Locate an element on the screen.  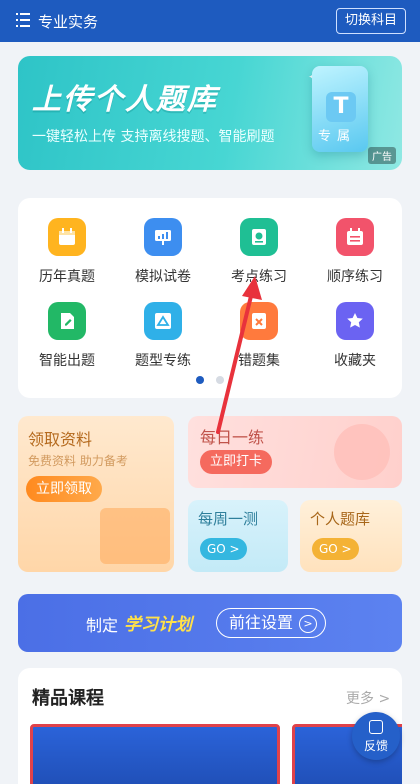
calendar-list-icon is located at coordinates (355, 237).